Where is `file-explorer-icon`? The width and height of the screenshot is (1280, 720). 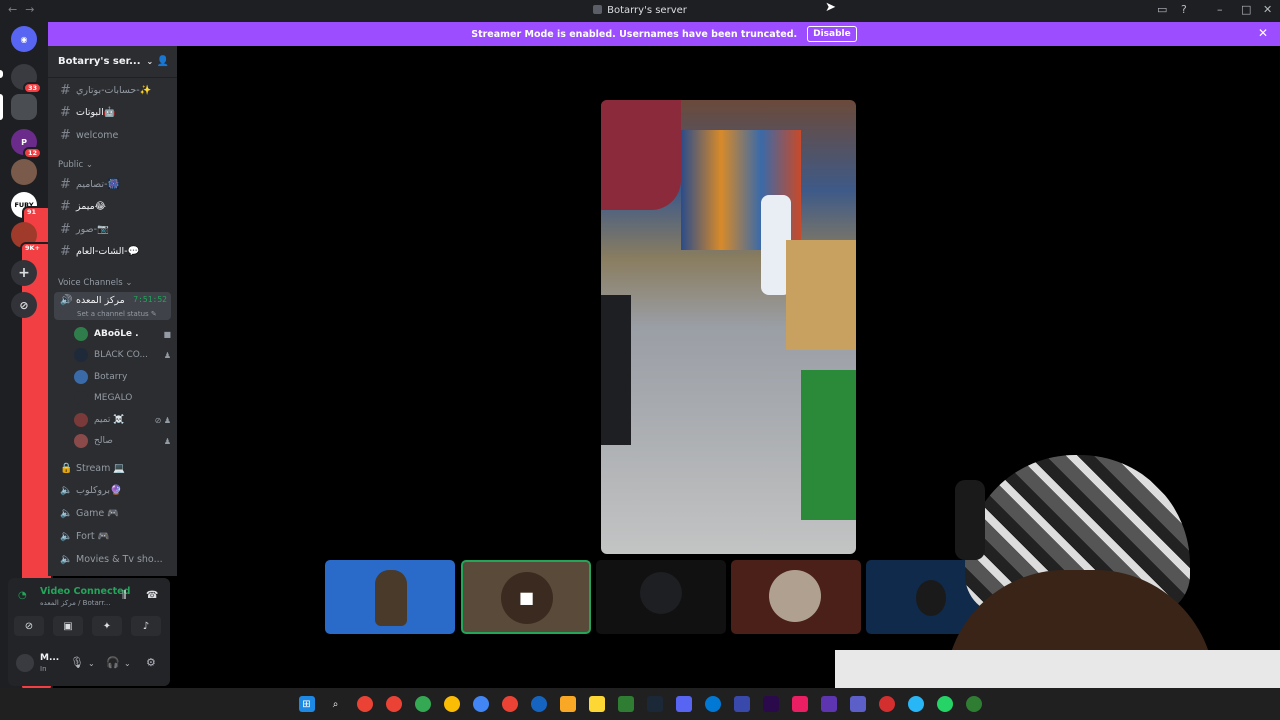
file-explorer-icon is located at coordinates (567, 704).